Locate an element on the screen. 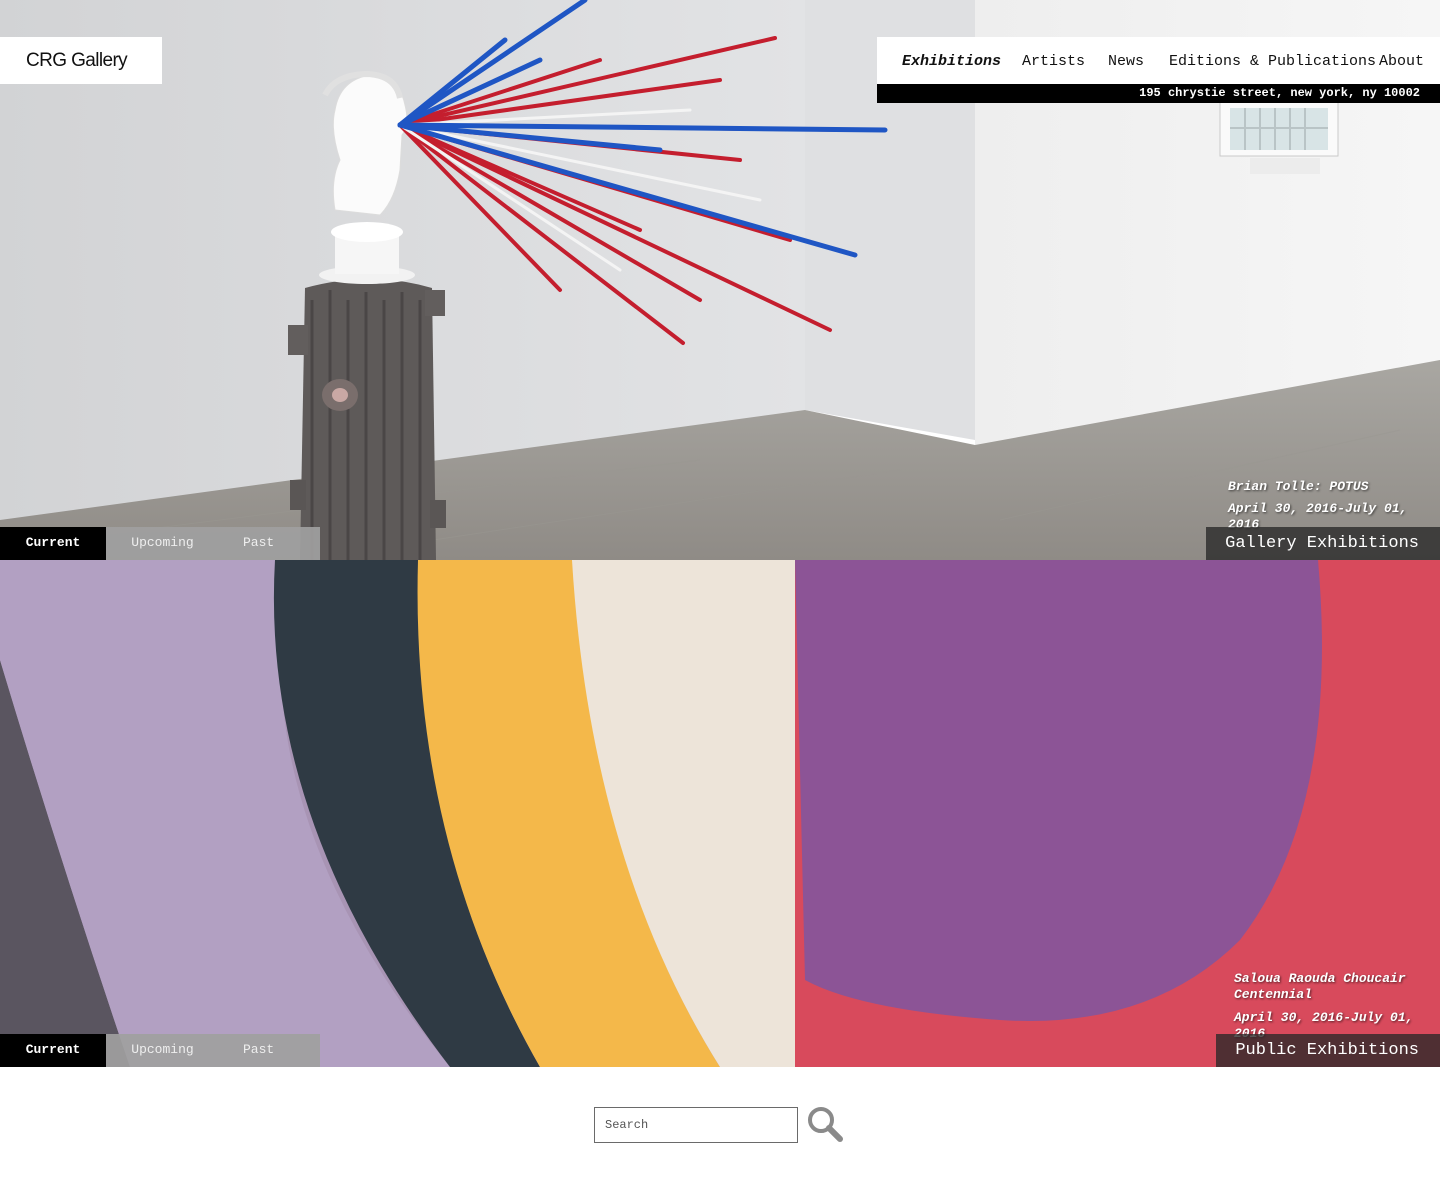 Image resolution: width=1440 pixels, height=1200 pixels. gallery-exhibitions-label: Gallery Exhibitions is located at coordinates (1323, 543).